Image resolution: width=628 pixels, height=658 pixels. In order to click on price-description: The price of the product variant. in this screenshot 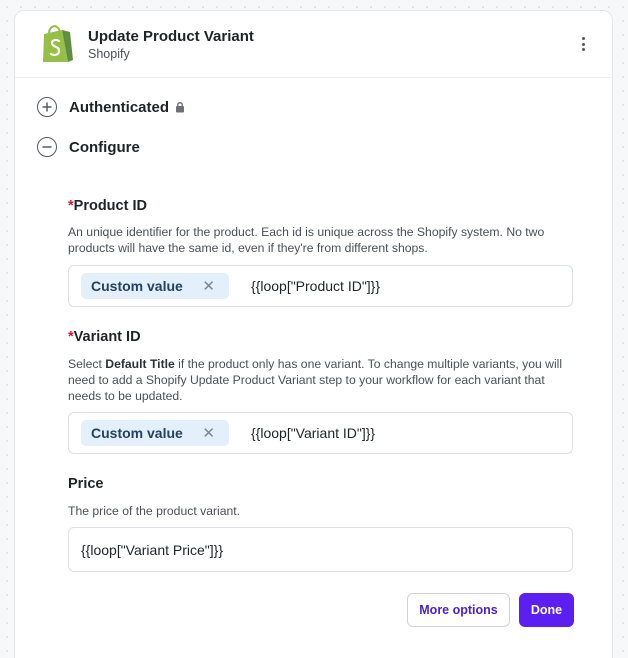, I will do `click(154, 511)`.